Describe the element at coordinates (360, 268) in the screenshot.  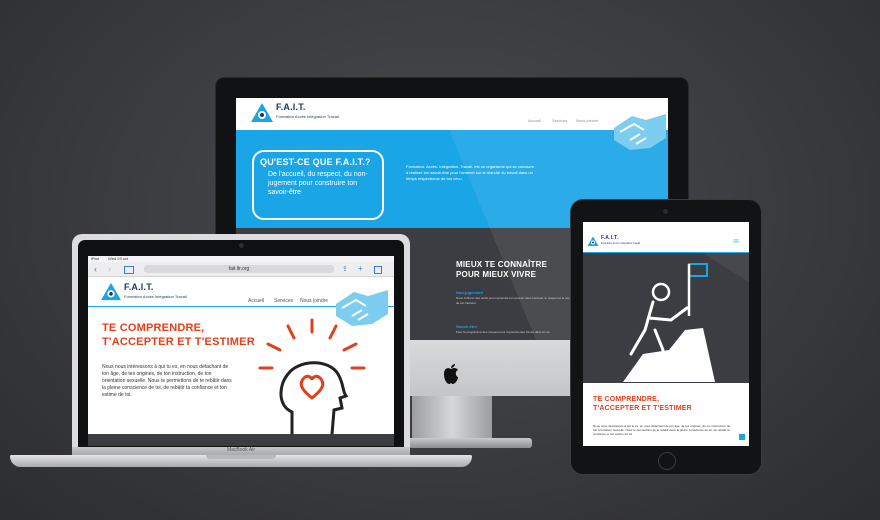
I see `add-tab-icon: +` at that location.